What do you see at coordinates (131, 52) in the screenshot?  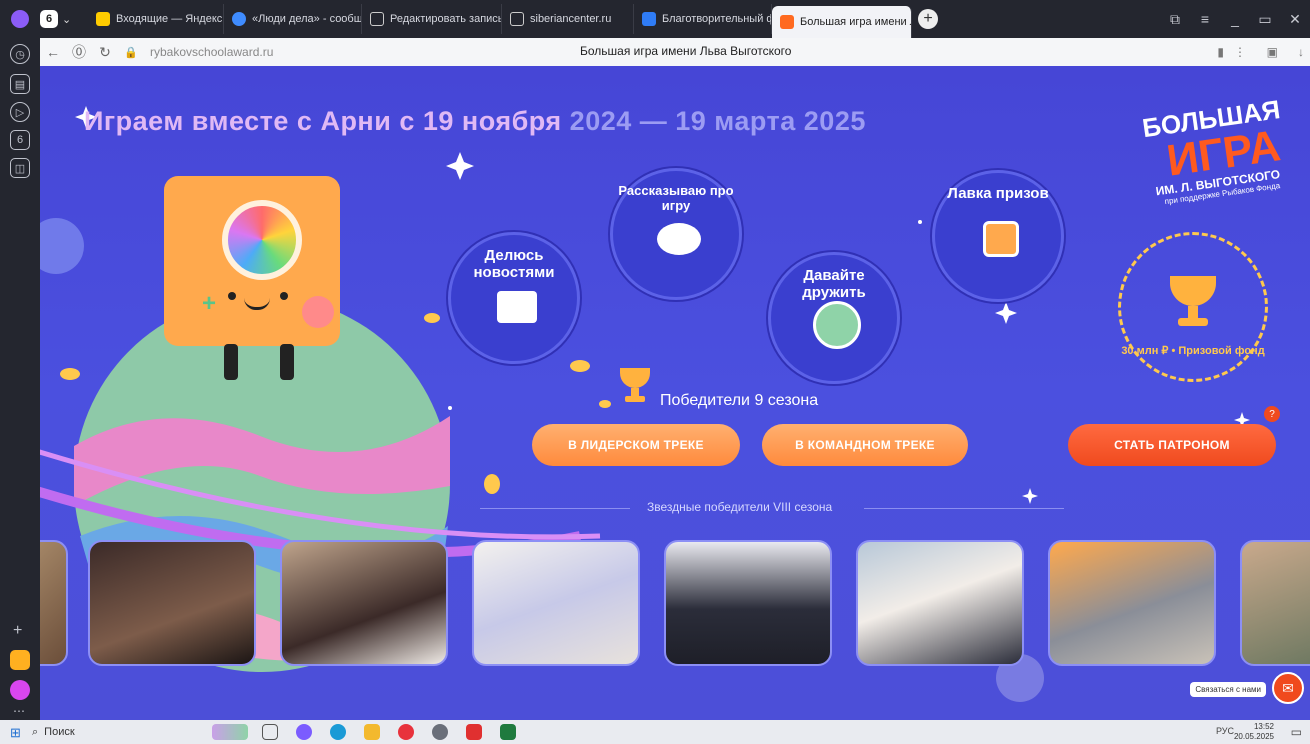 I see `lock-icon: 🔒` at bounding box center [131, 52].